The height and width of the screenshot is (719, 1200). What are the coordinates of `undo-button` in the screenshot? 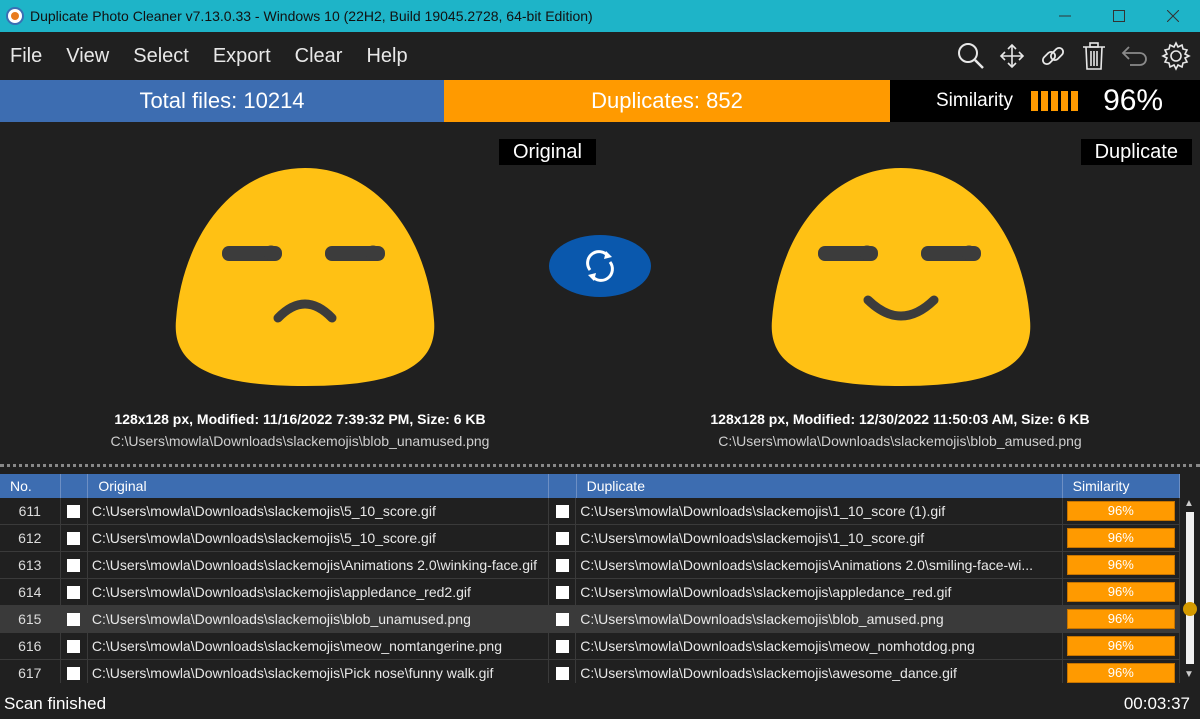 It's located at (1134, 56).